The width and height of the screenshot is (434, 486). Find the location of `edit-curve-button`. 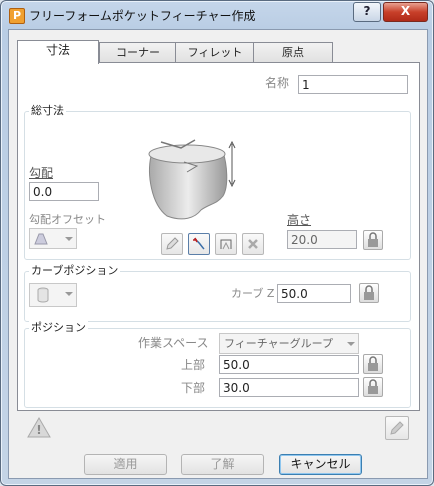

edit-curve-button is located at coordinates (172, 244).